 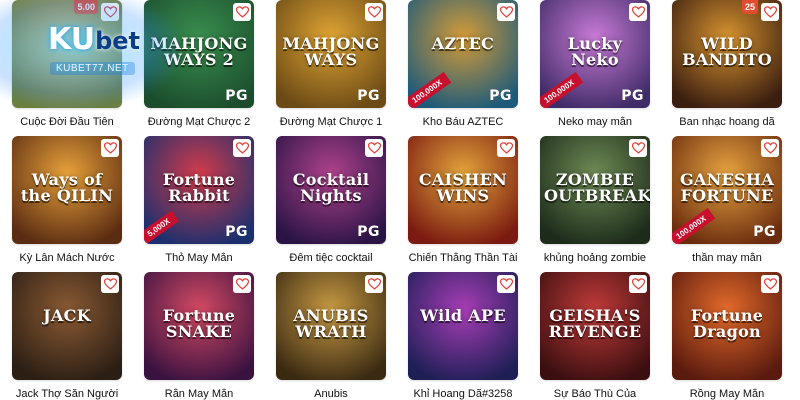 I want to click on game-thumbnail: ZOMBIE OUTBREAK, so click(x=595, y=190).